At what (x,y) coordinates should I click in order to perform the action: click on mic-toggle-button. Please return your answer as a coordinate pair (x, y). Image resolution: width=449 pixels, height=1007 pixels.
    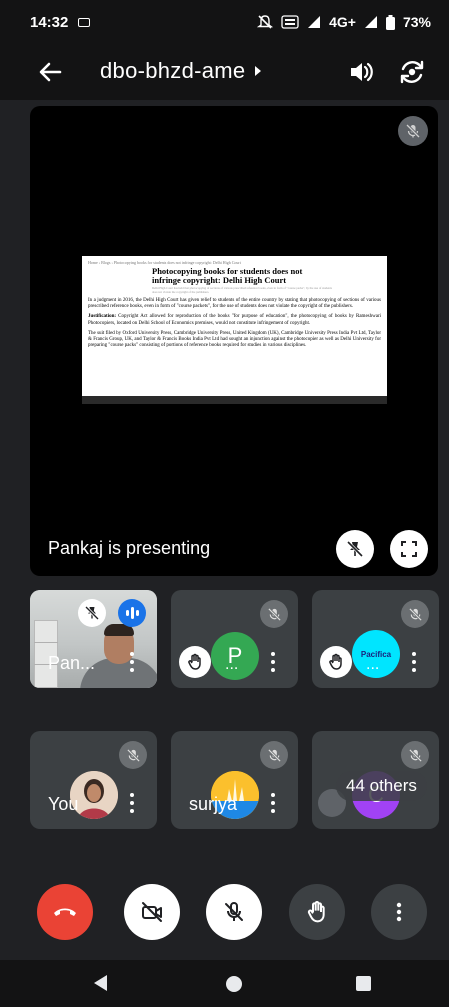
    Looking at the image, I should click on (234, 912).